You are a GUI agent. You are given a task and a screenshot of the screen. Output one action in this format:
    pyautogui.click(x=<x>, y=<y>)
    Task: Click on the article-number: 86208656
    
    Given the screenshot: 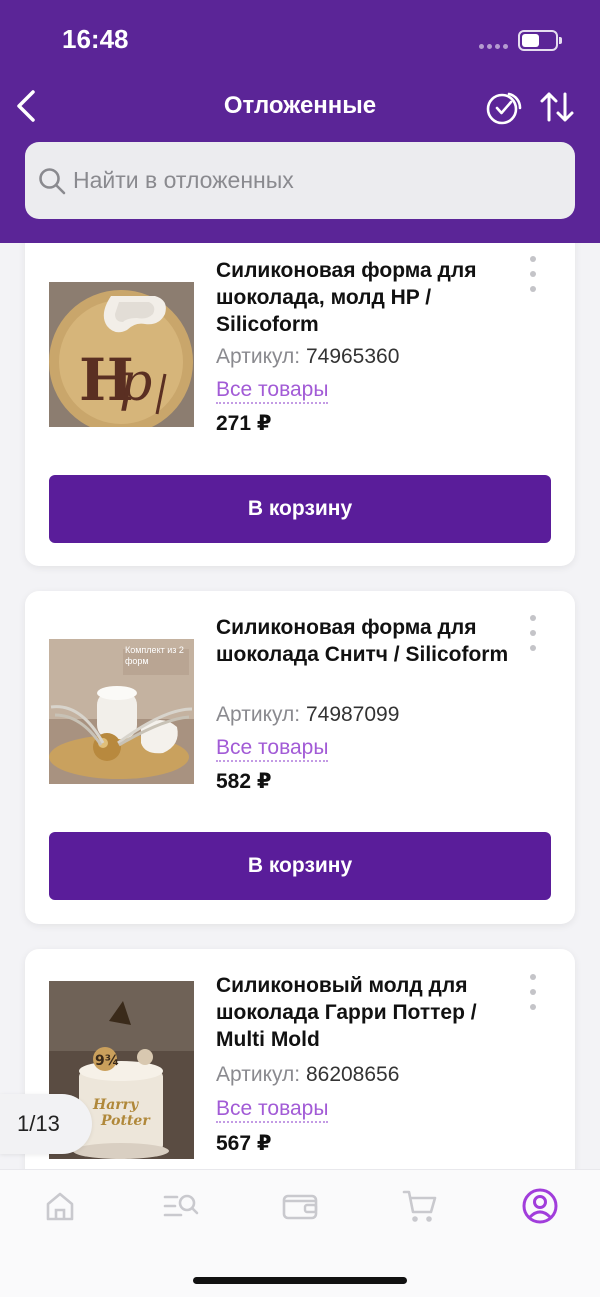 What is the action you would take?
    pyautogui.click(x=352, y=1074)
    